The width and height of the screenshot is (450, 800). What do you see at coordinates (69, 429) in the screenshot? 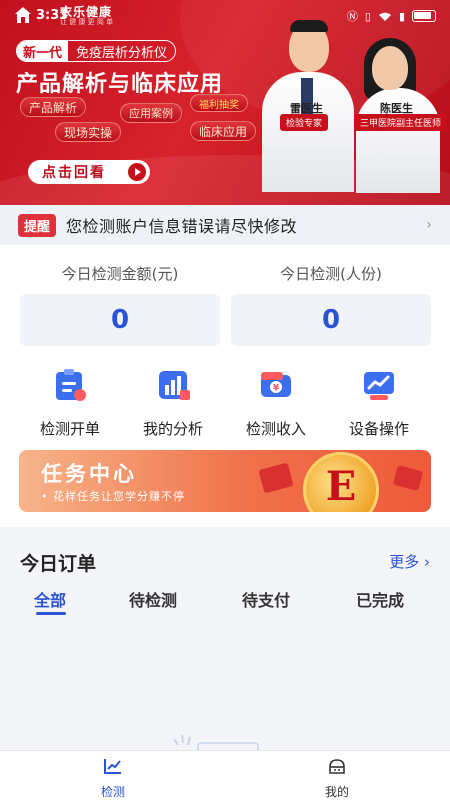
I see `menu-item-label: 检测开单` at bounding box center [69, 429].